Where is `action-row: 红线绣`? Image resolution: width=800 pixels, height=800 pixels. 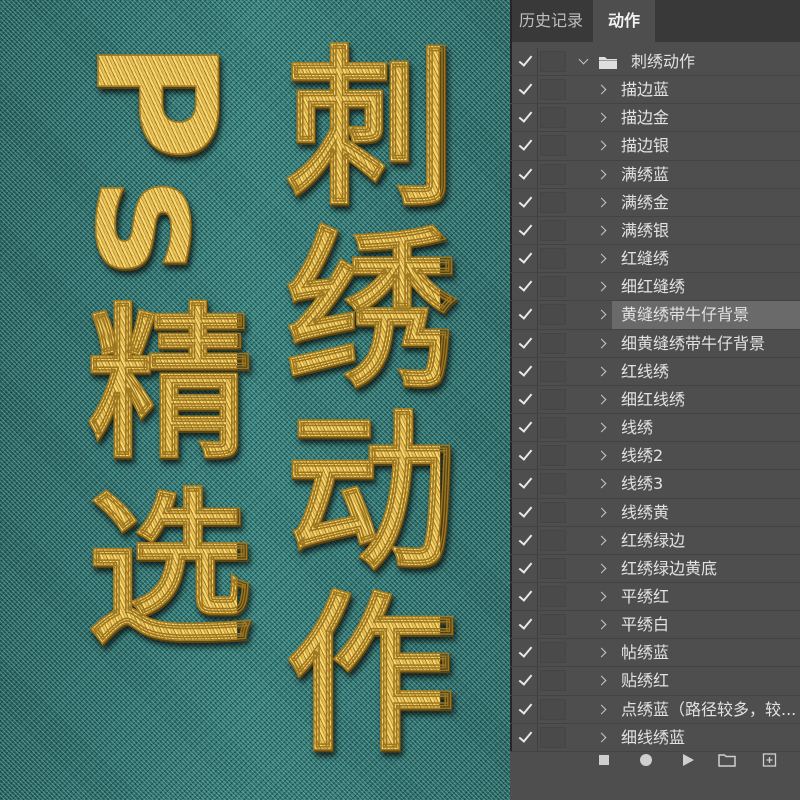
action-row: 红线绣 is located at coordinates (655, 371).